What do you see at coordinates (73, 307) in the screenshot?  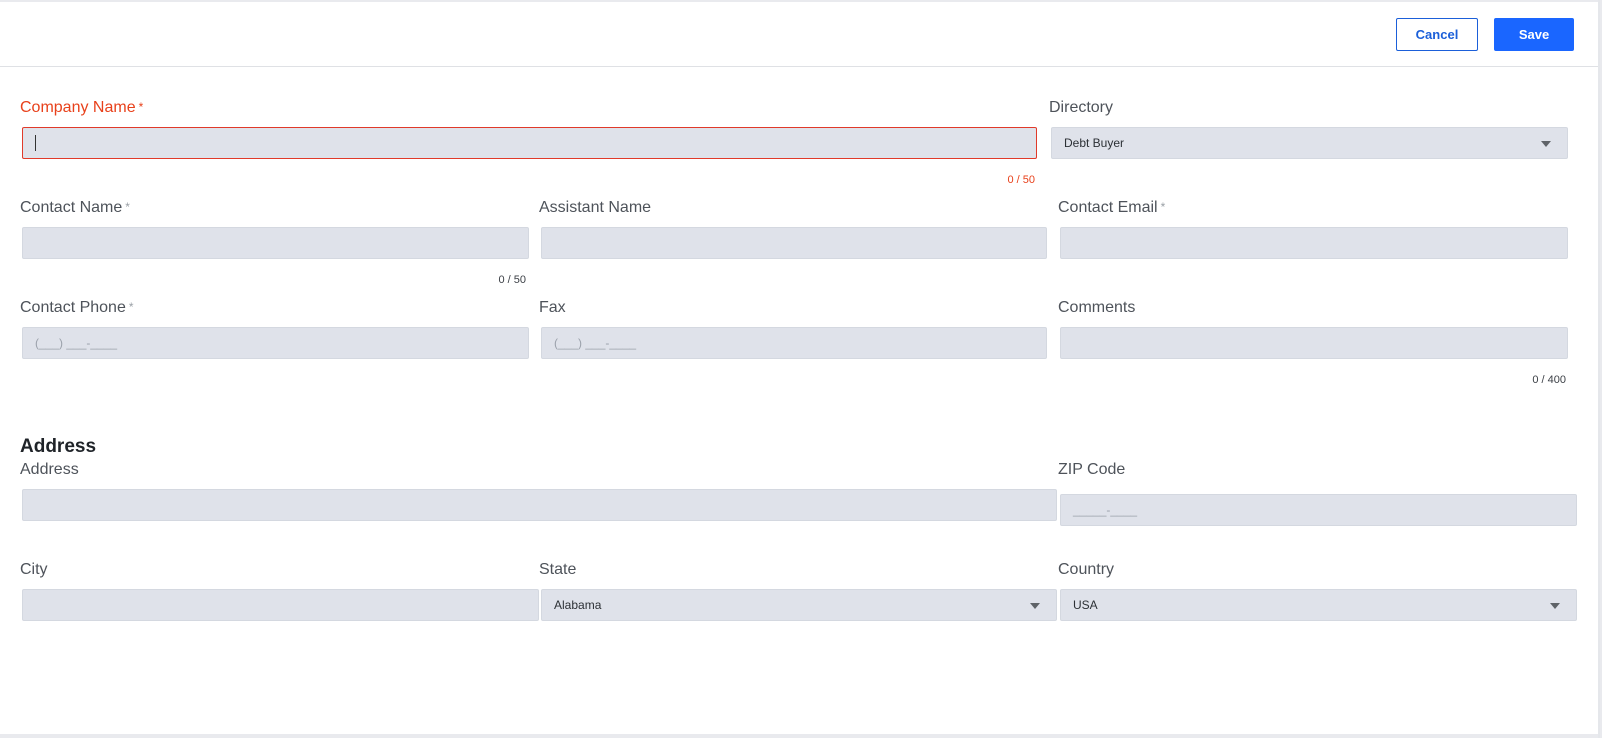 I see `contact-phone-label-text: Contact Phone` at bounding box center [73, 307].